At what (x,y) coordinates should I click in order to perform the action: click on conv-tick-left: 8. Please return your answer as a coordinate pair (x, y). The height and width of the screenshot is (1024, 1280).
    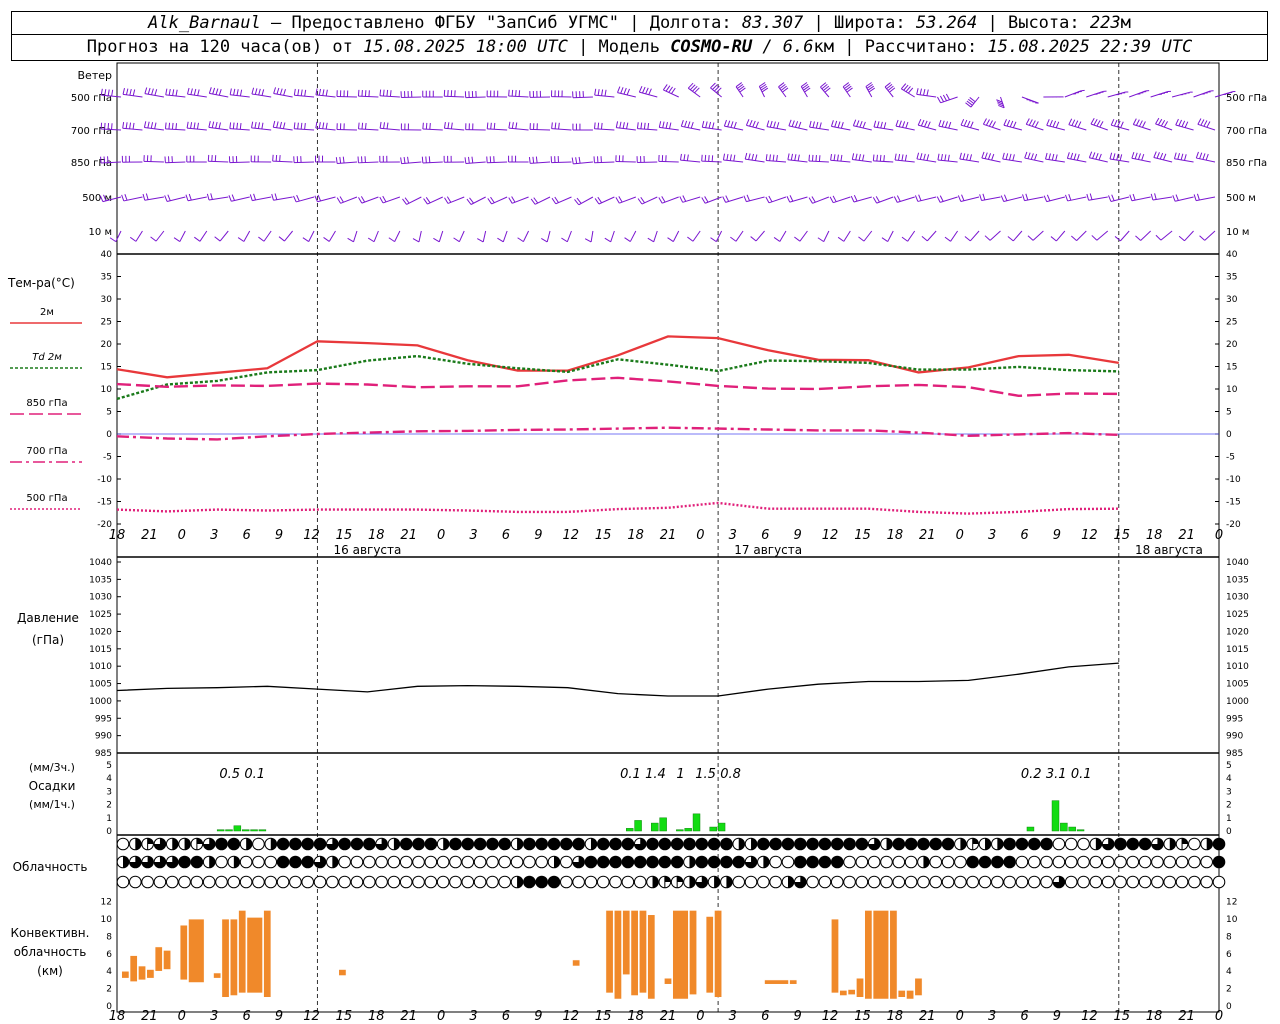
    Looking at the image, I should click on (109, 937).